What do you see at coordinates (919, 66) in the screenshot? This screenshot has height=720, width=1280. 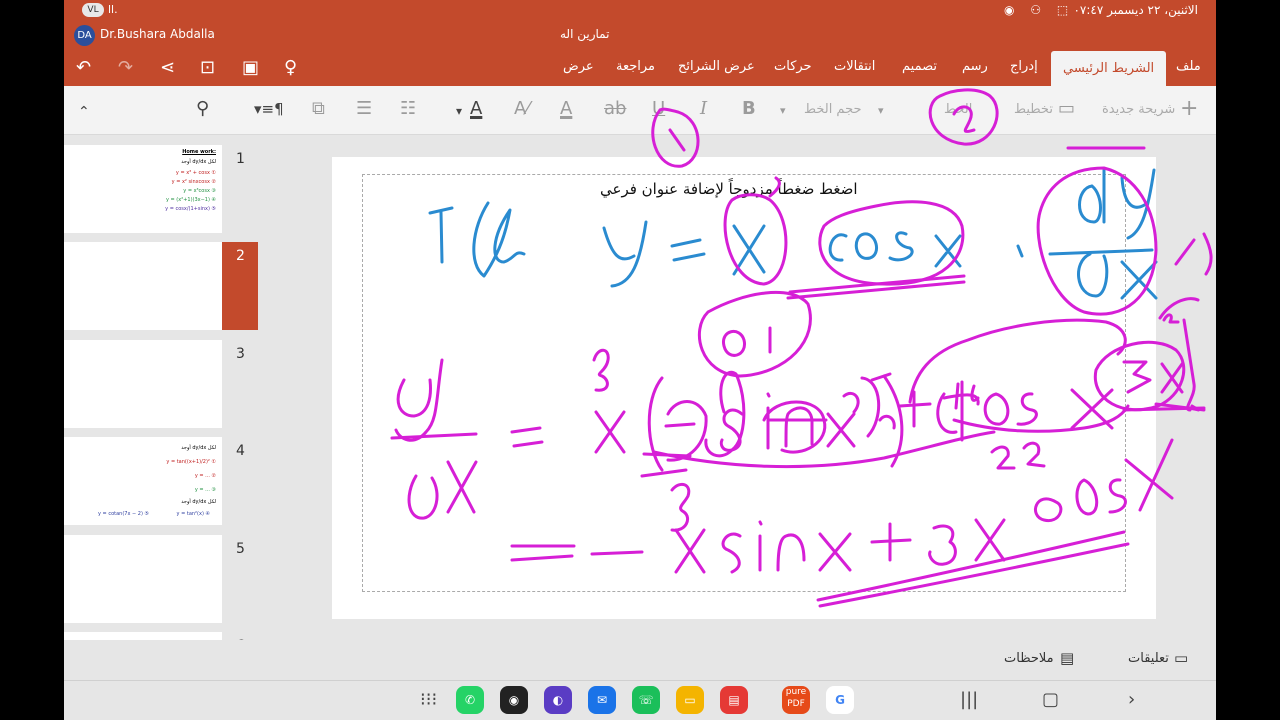 I see `tab-design: تصميم` at bounding box center [919, 66].